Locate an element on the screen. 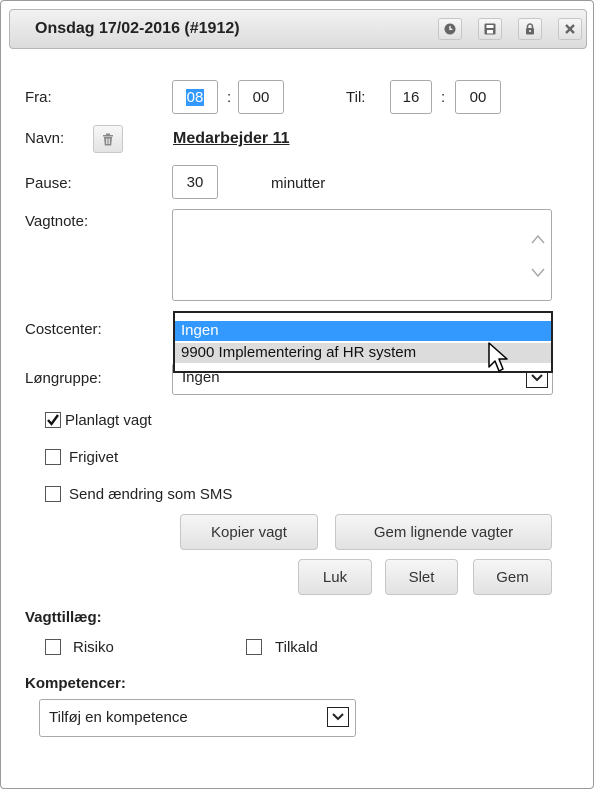  tilkald-label: Tilkald is located at coordinates (296, 647).